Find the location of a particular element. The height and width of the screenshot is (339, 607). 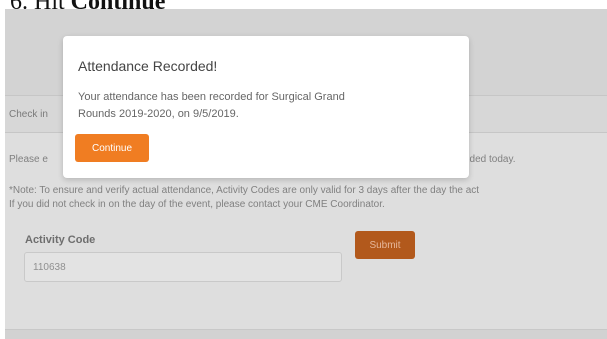

section-header-text: Check in is located at coordinates (28, 114).